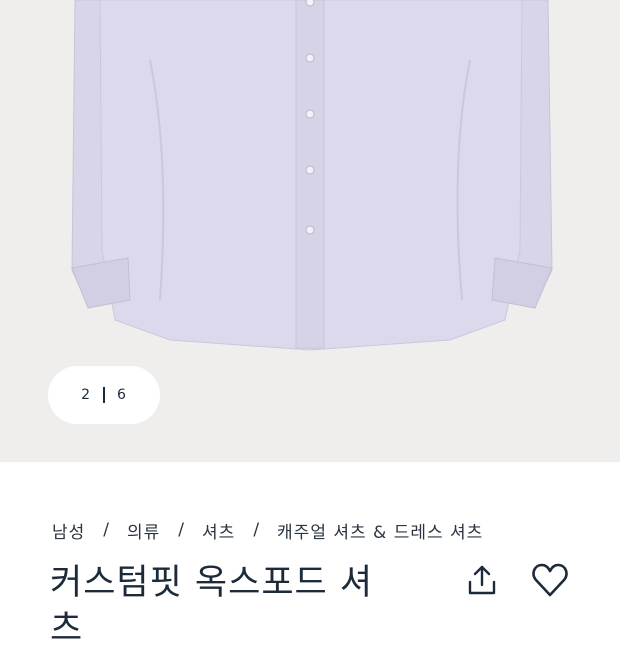 Image resolution: width=620 pixels, height=652 pixels. Describe the element at coordinates (380, 530) in the screenshot. I see `breadcrumb-item: 캐주얼 셔츠 & 드레스 셔츠` at that location.